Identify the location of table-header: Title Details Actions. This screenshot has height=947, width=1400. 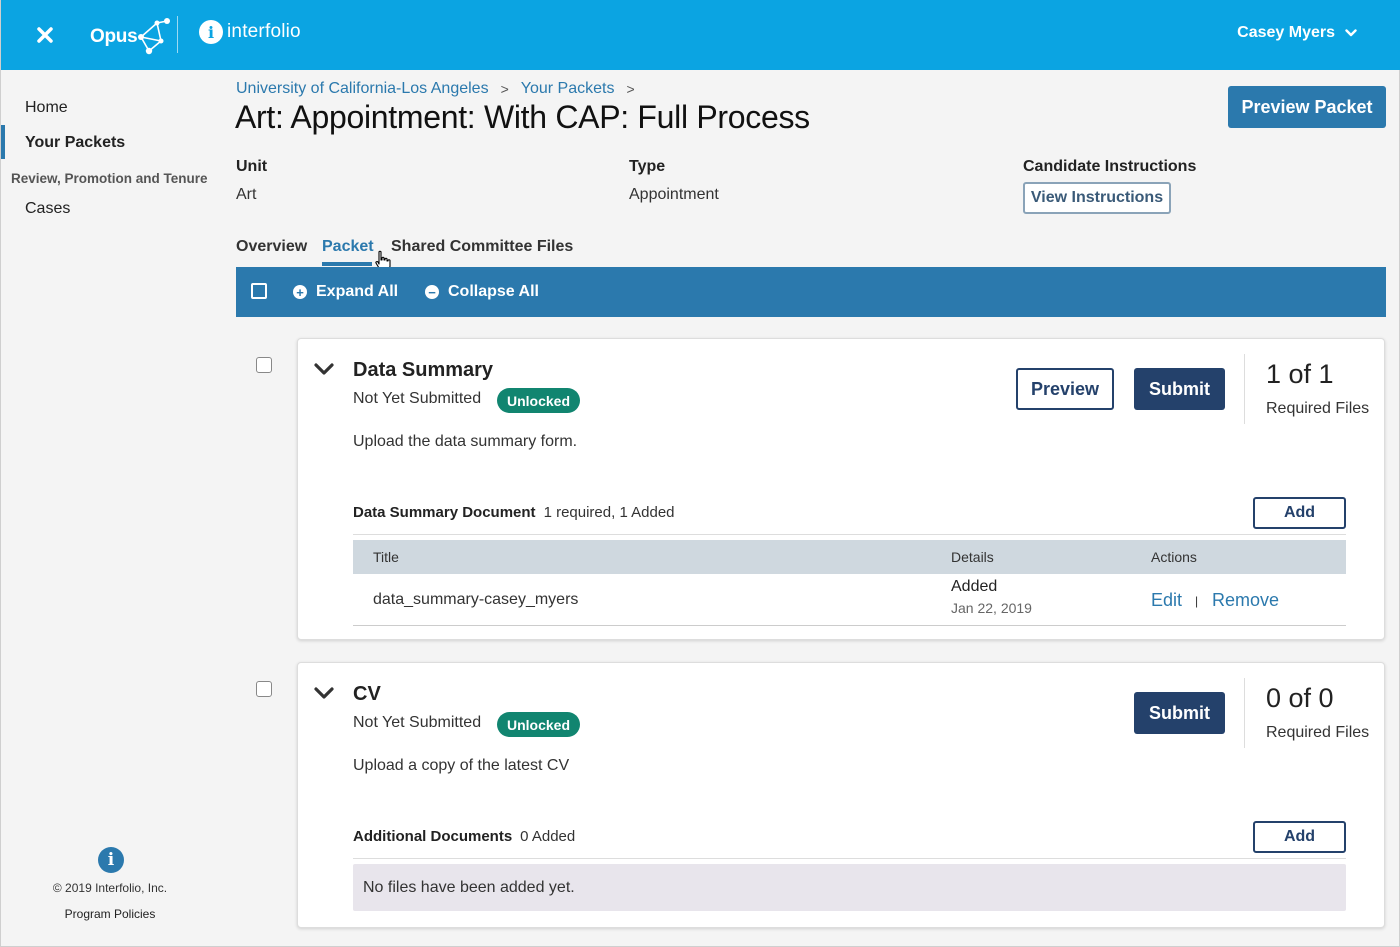
(849, 557).